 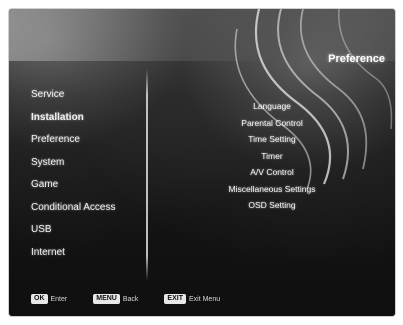 What do you see at coordinates (272, 124) in the screenshot?
I see `submenu-item-parental-control: Parental Control` at bounding box center [272, 124].